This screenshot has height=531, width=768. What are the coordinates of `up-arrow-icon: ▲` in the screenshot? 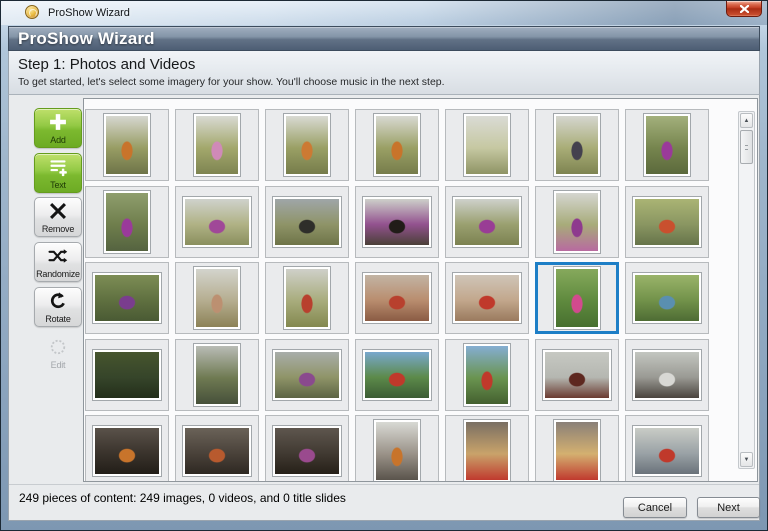 It's located at (746, 120).